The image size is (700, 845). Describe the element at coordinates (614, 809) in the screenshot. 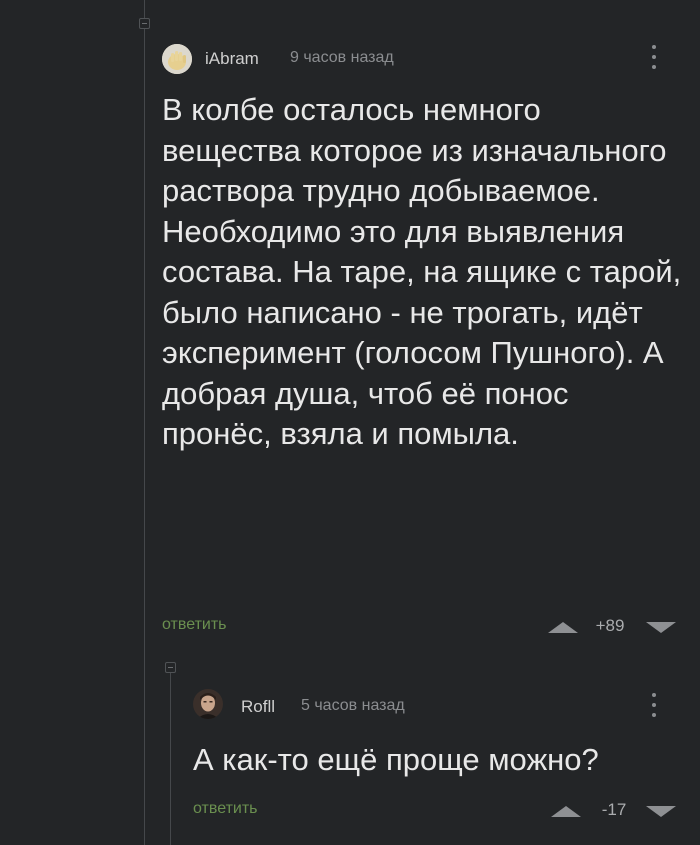

I see `rating-value: -17` at that location.